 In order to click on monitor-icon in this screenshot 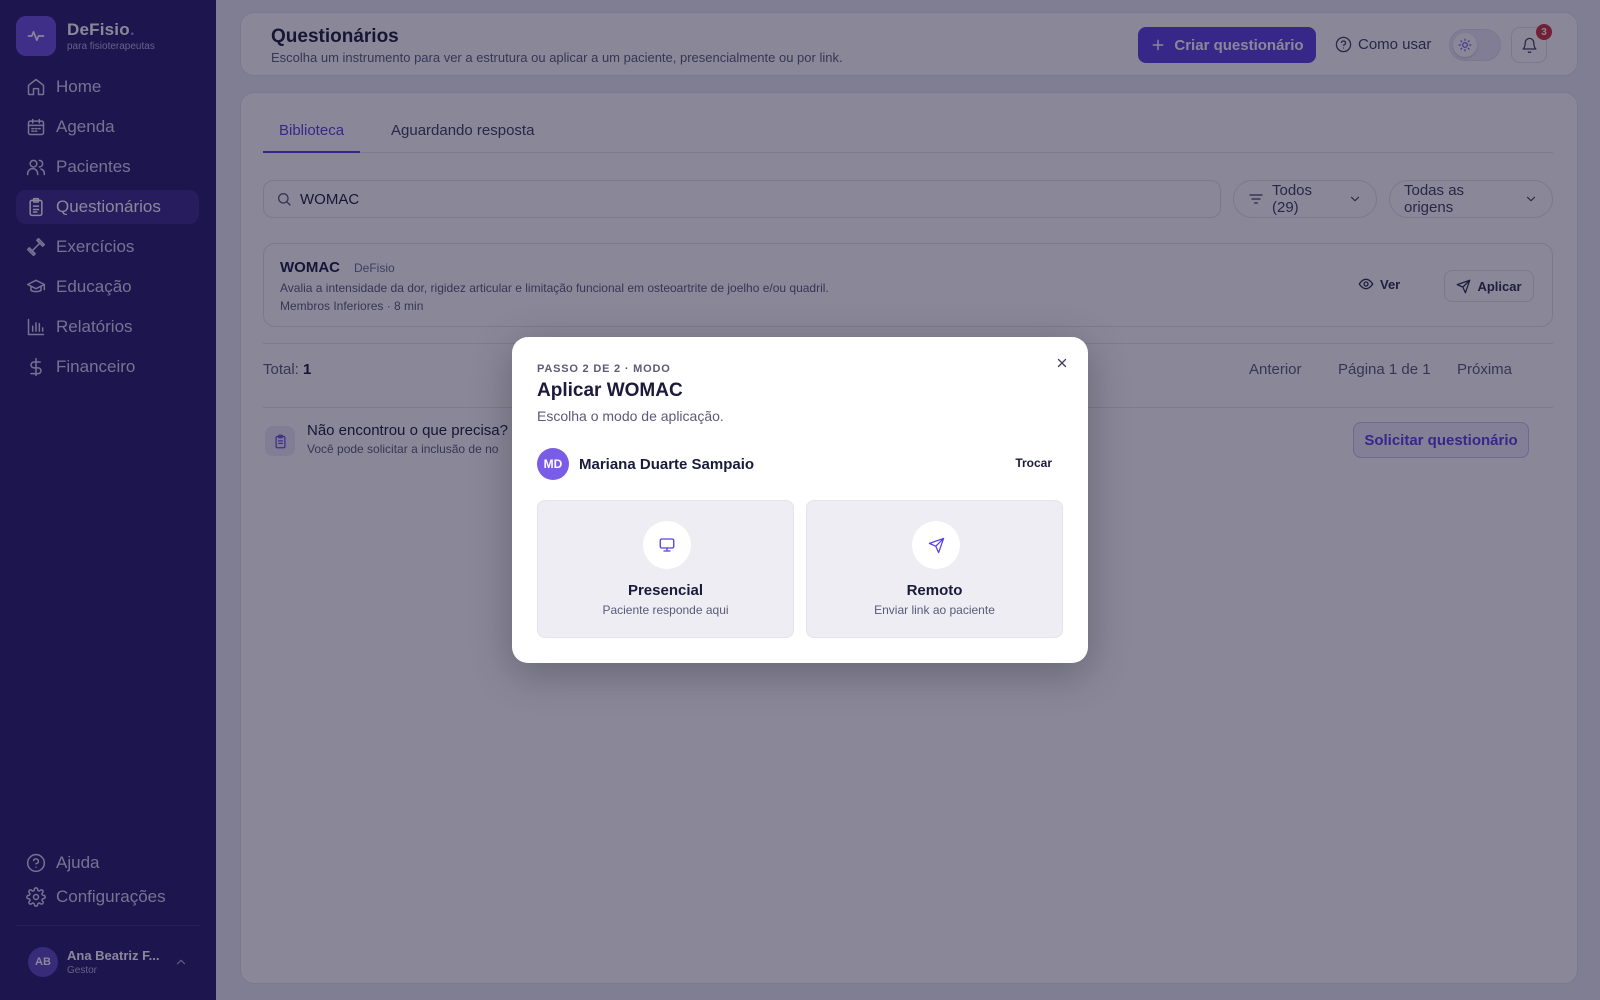, I will do `click(667, 545)`.